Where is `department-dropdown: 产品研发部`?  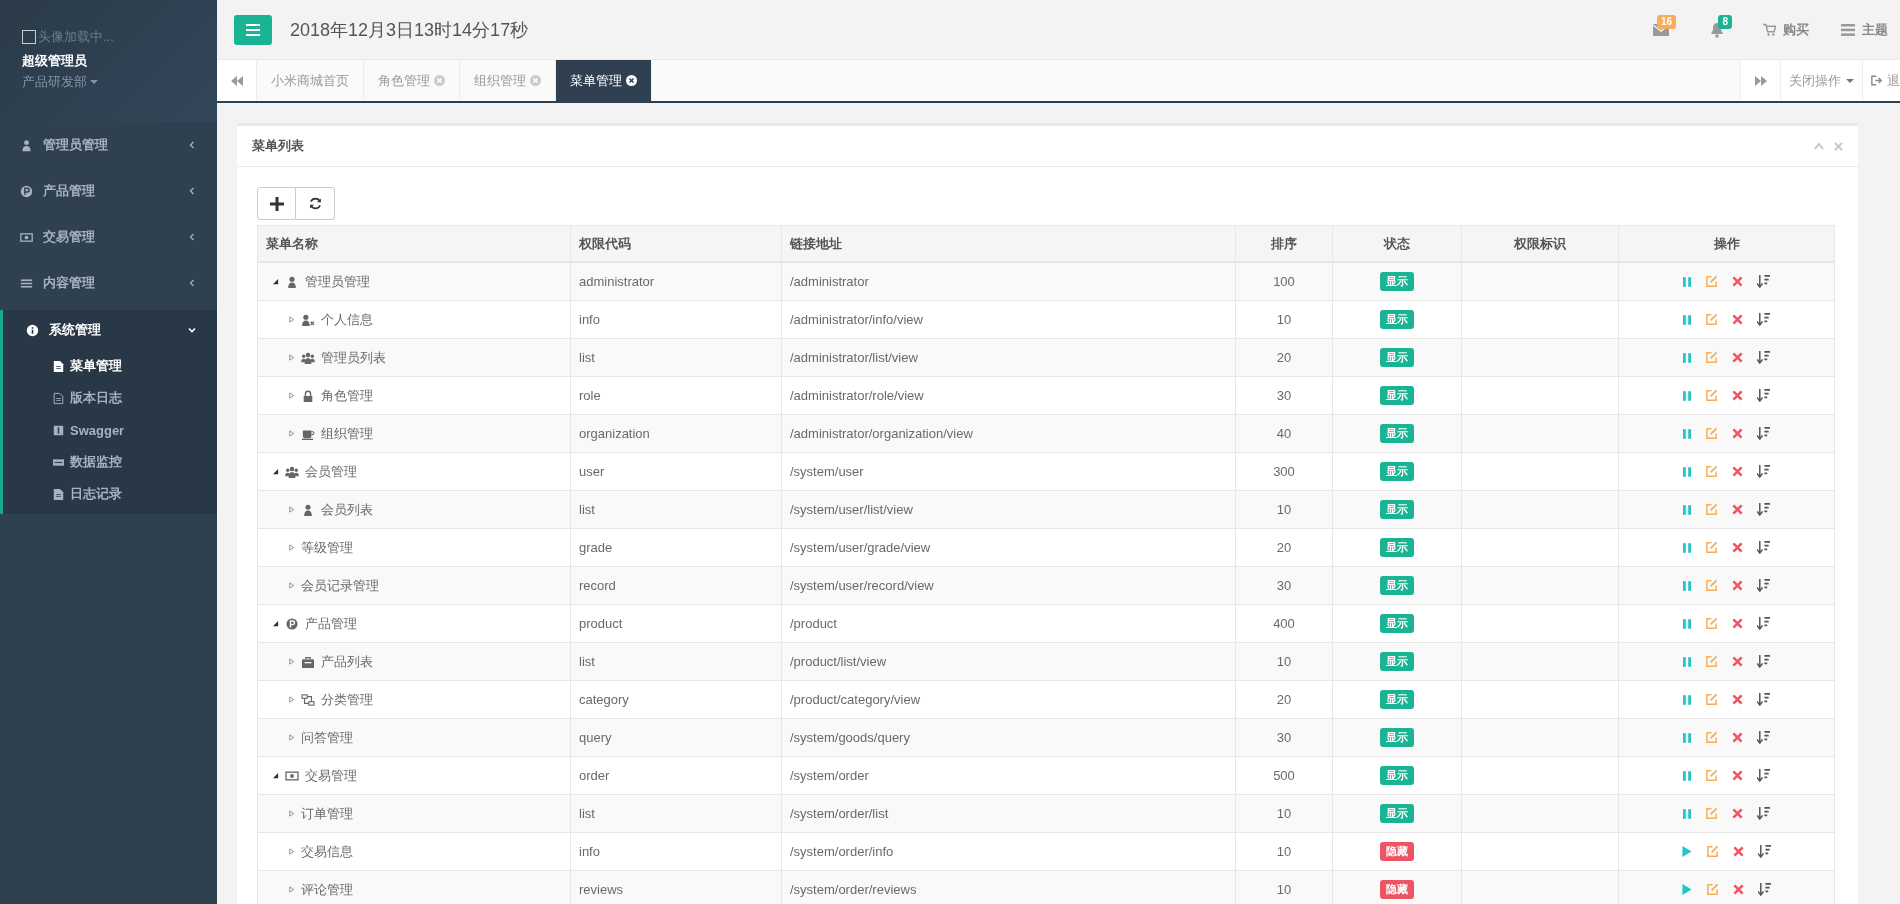 department-dropdown: 产品研发部 is located at coordinates (60, 82).